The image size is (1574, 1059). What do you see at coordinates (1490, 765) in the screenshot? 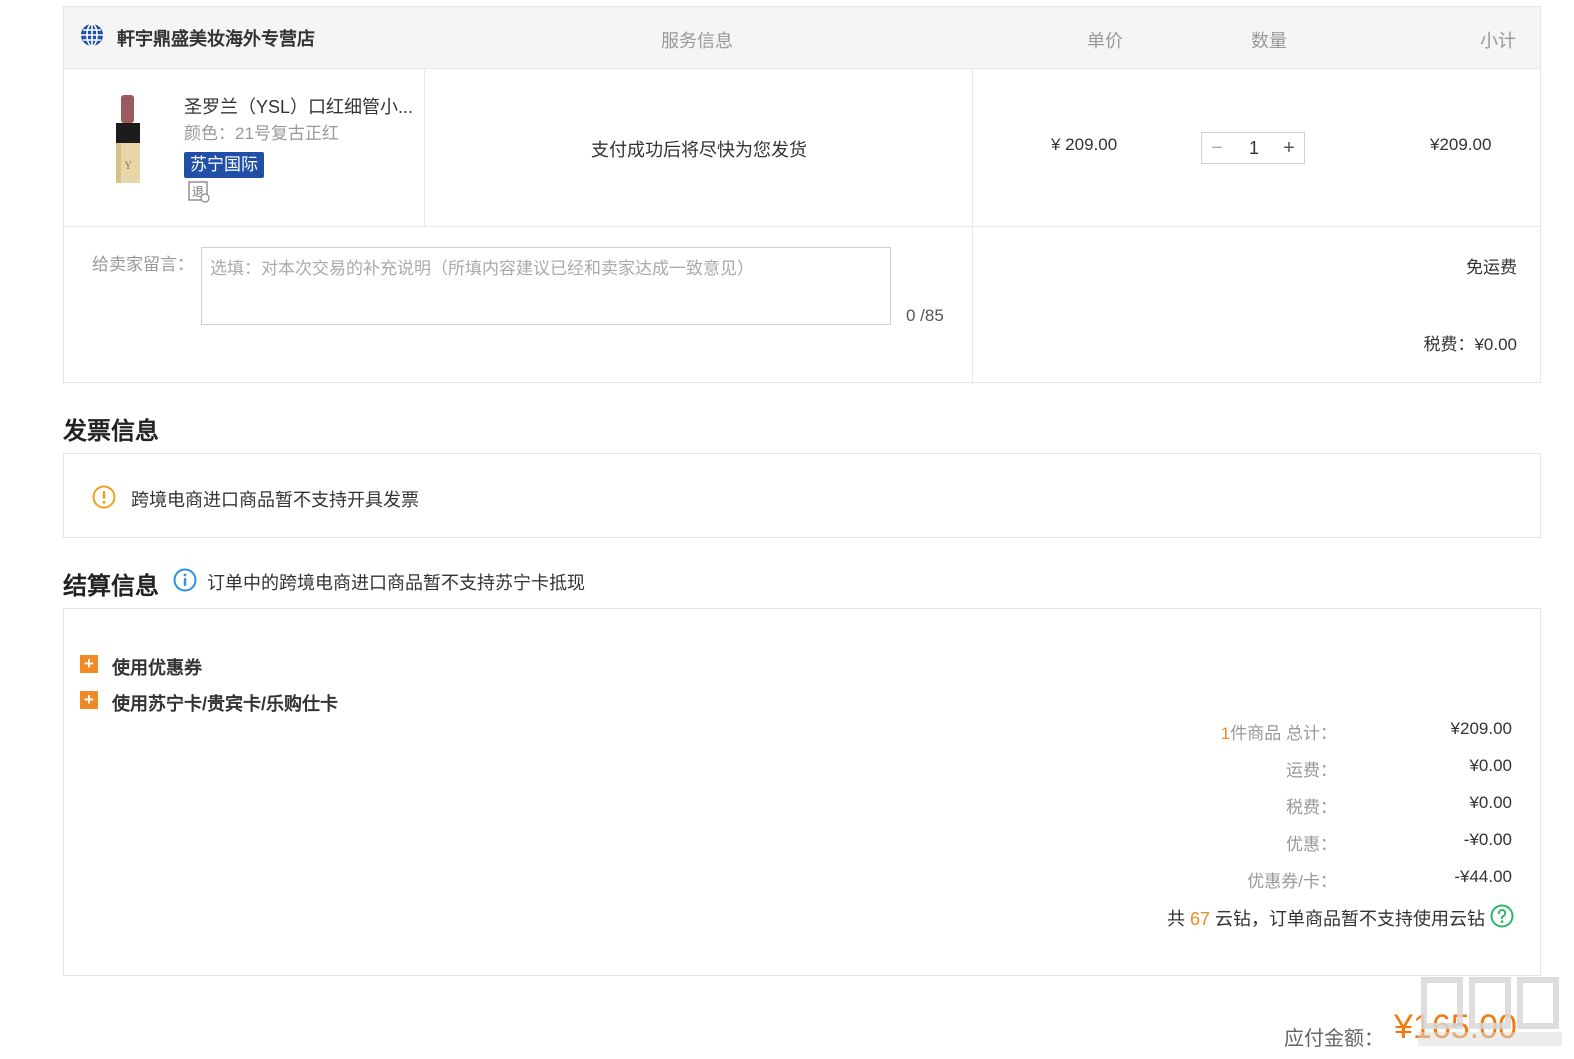
I see `shipping-value: ¥0.00` at bounding box center [1490, 765].